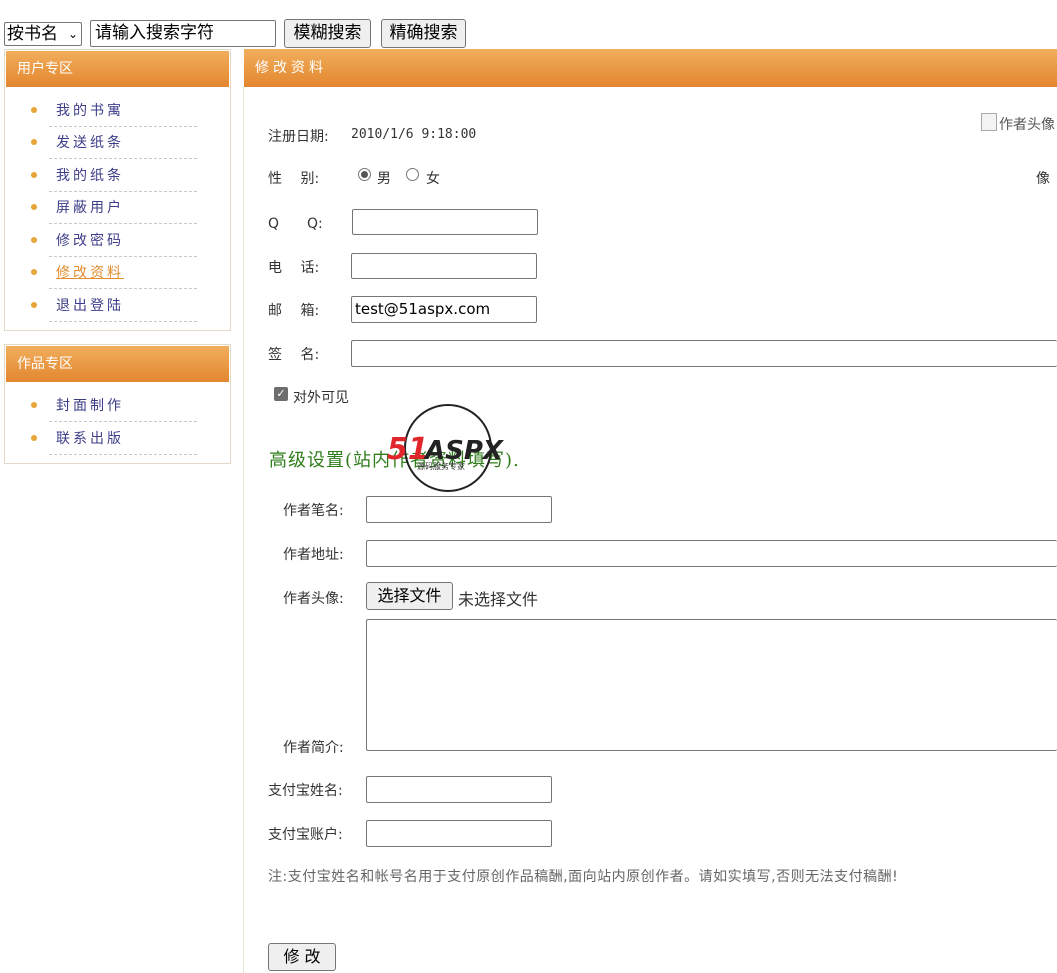 This screenshot has width=1057, height=973. I want to click on search-mode-select: 按书名 ⌄, so click(43, 34).